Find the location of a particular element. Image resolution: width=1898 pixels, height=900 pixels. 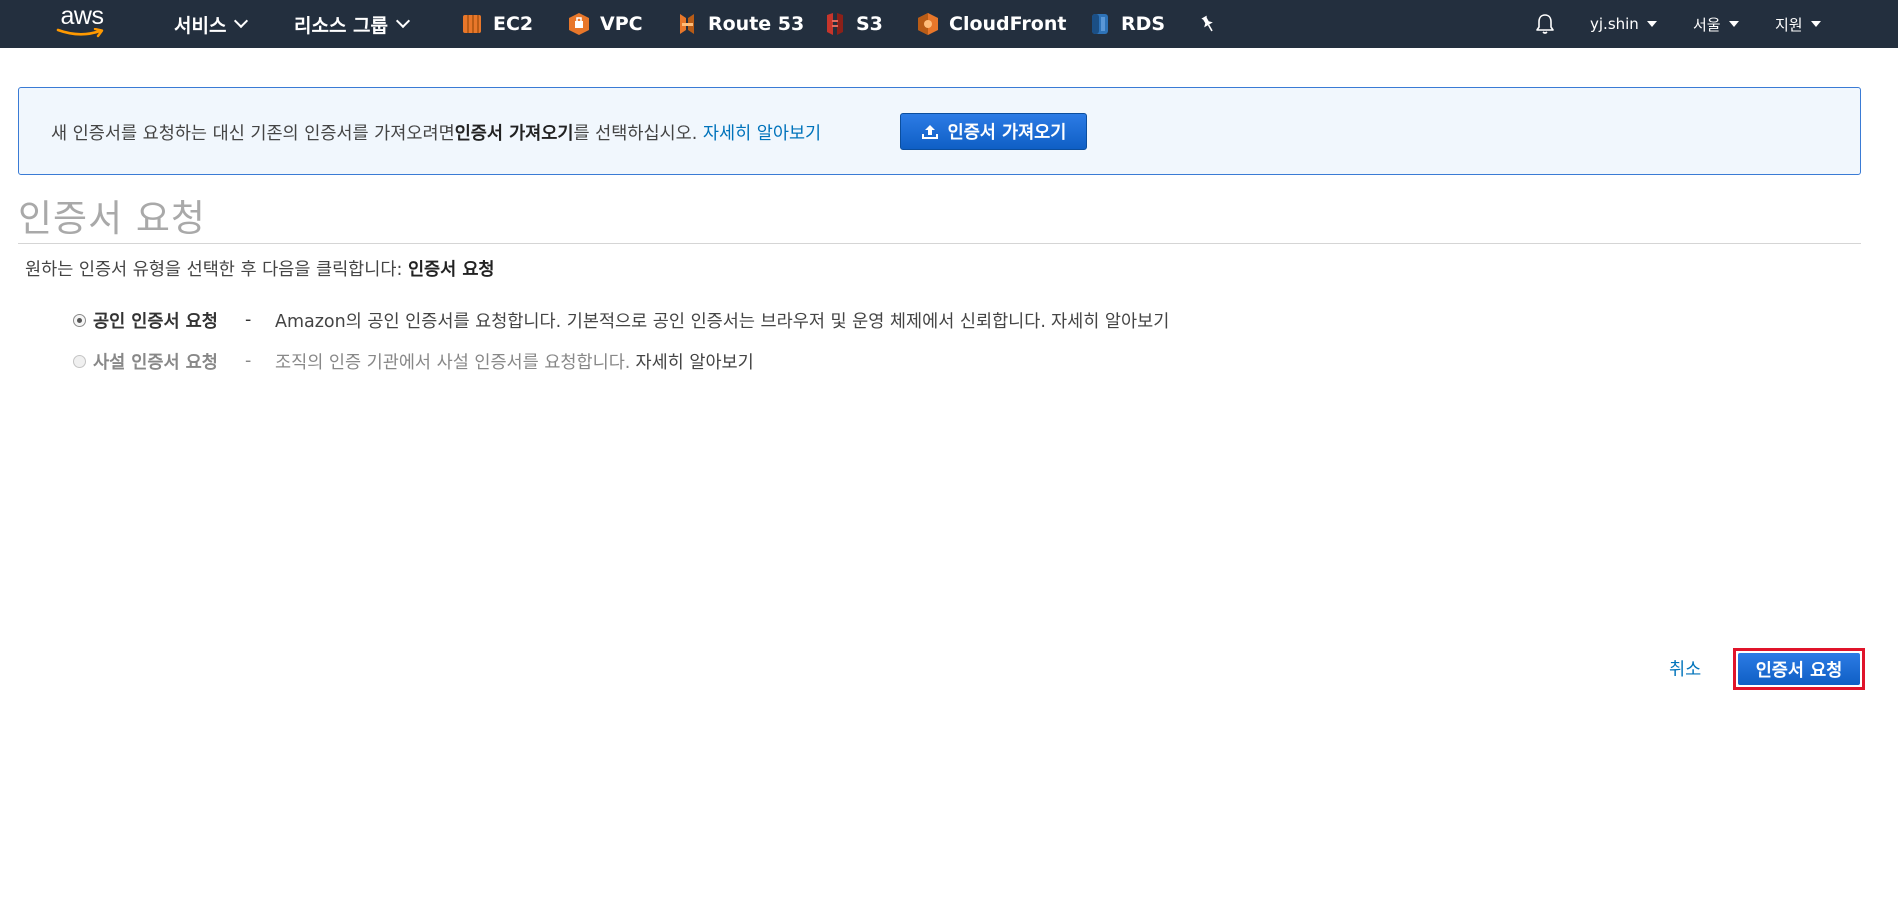

shortcut-ec2: EC2 is located at coordinates (497, 24).